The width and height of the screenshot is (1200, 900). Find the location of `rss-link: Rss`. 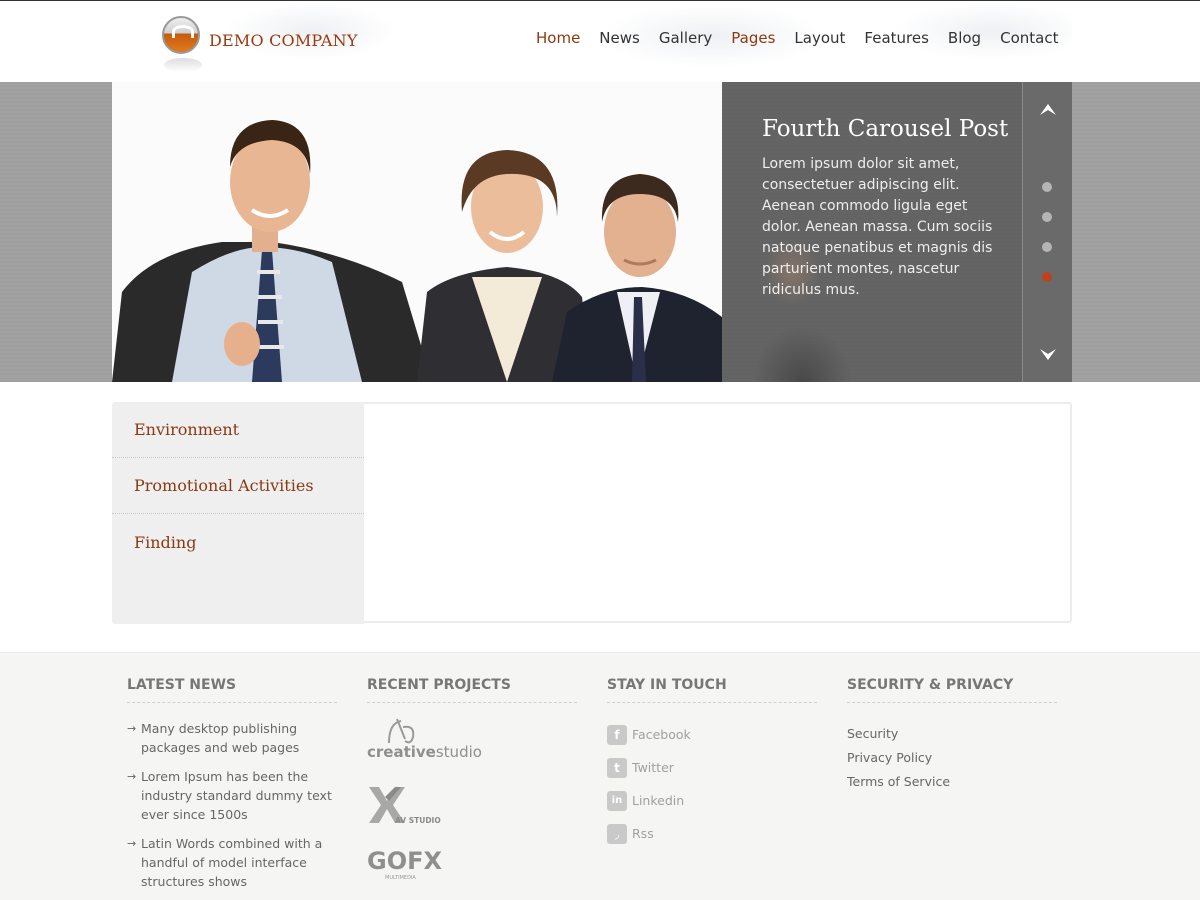

rss-link: Rss is located at coordinates (643, 833).